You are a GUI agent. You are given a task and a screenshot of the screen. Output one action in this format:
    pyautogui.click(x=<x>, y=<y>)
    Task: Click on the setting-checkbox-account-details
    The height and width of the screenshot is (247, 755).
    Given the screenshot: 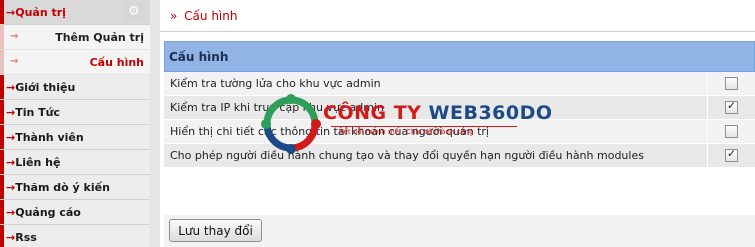 What is the action you would take?
    pyautogui.click(x=731, y=131)
    